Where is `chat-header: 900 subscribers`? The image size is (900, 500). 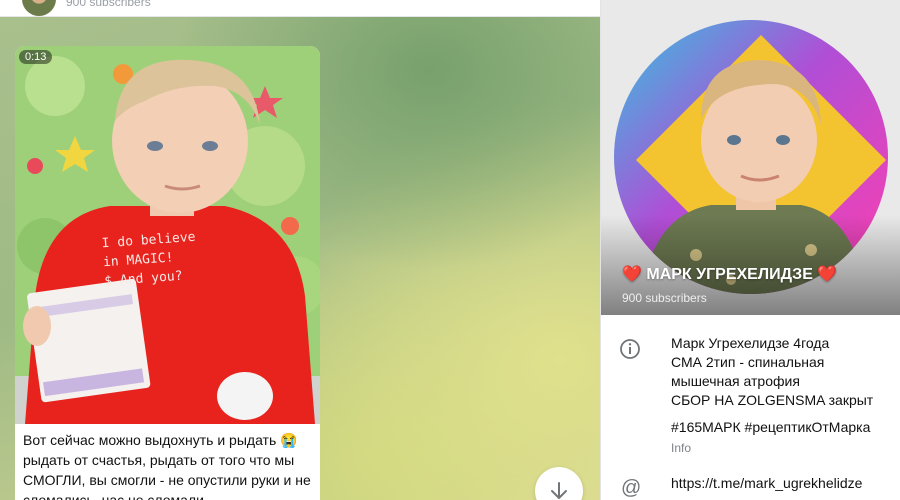
chat-header: 900 subscribers is located at coordinates (300, 8).